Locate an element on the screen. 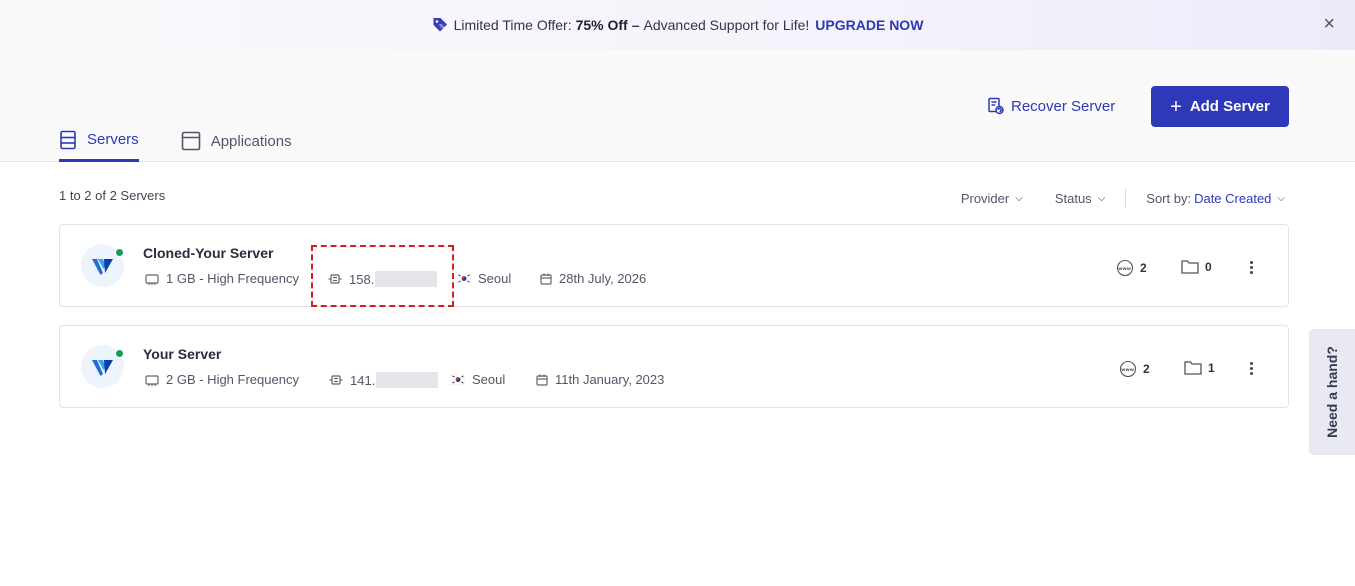  add-server-button: + Add Server is located at coordinates (1220, 106).